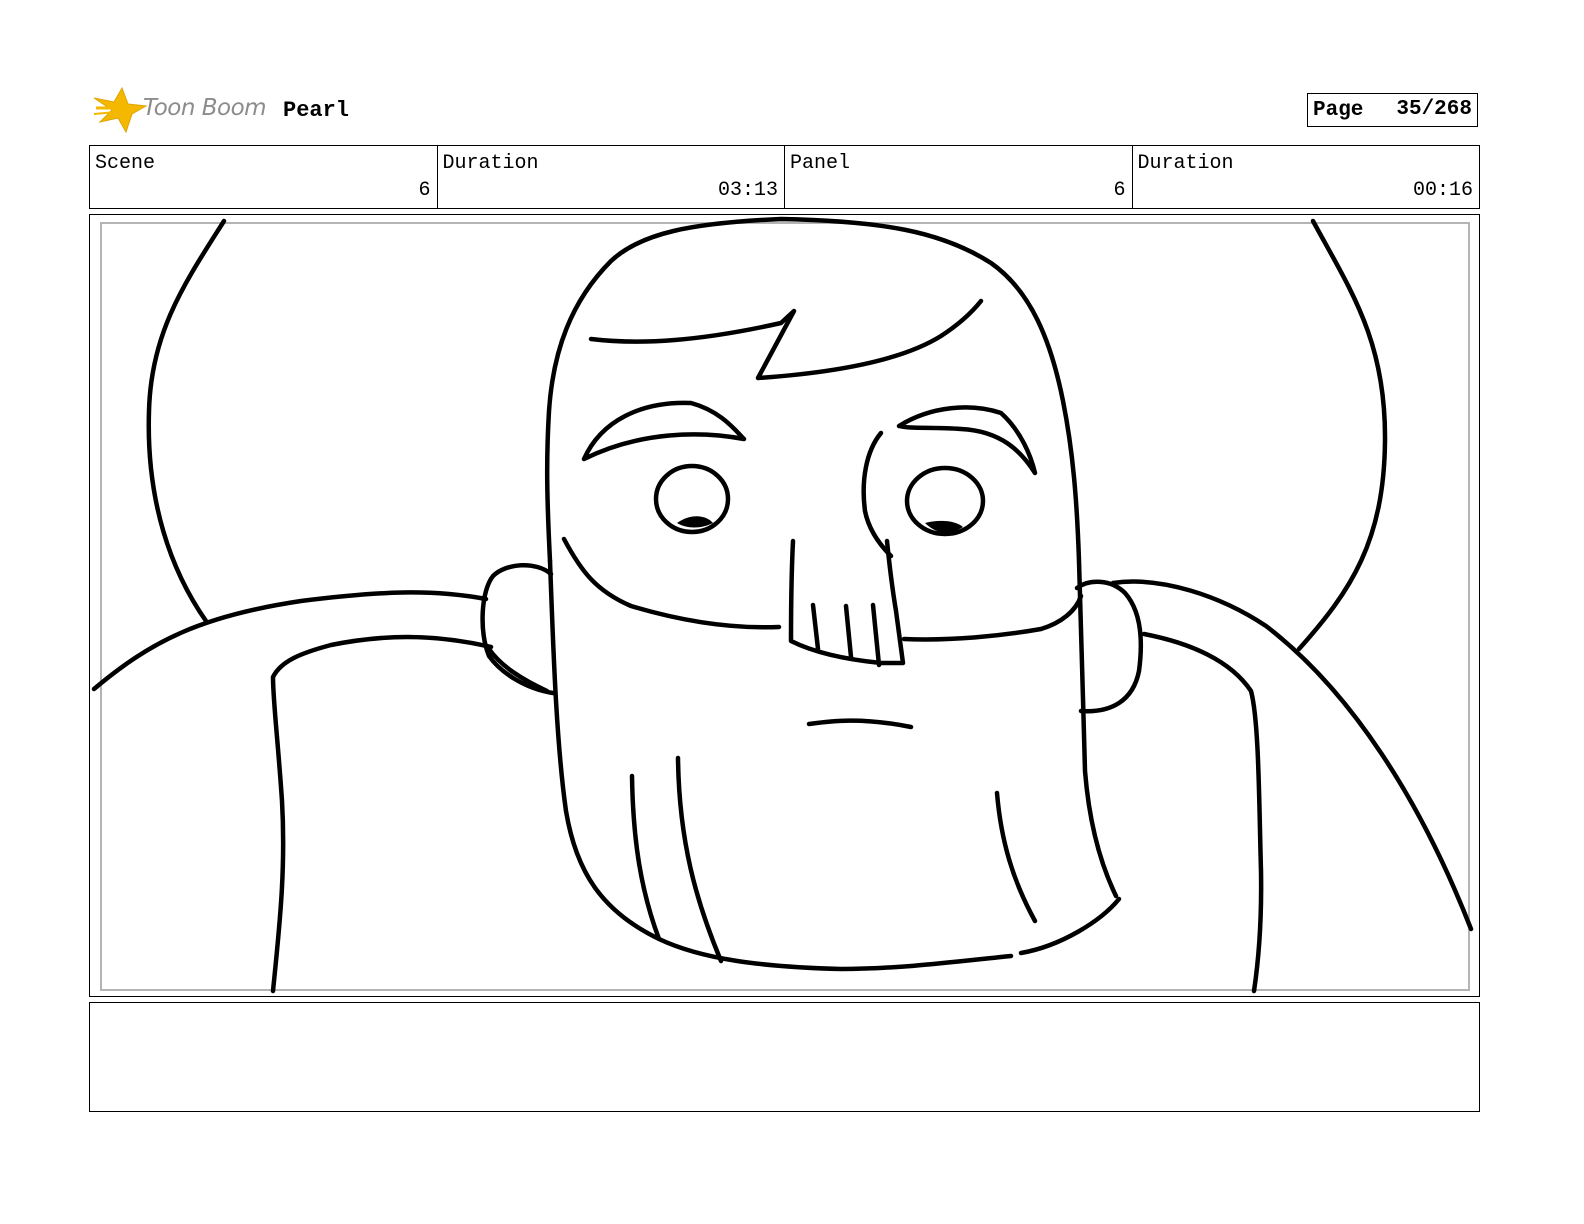 The image size is (1584, 1224). Describe the element at coordinates (186, 421) in the screenshot. I see `background-circle-left` at that location.